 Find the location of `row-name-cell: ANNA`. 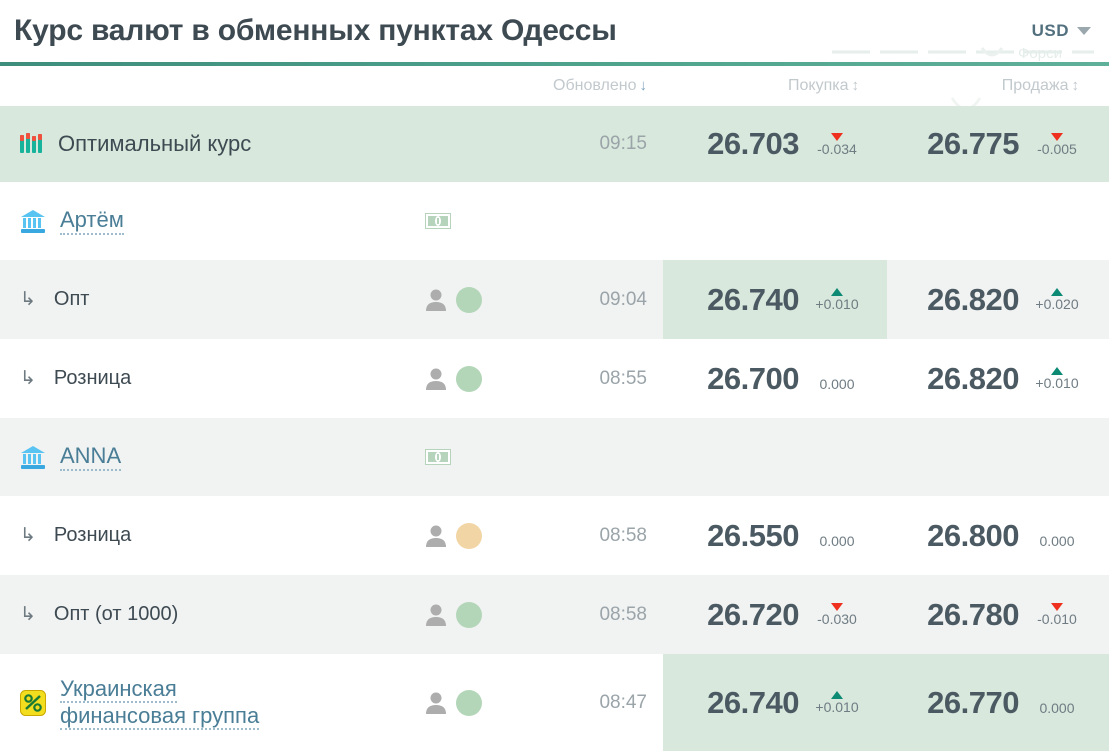

row-name-cell: ANNA is located at coordinates (212, 457).